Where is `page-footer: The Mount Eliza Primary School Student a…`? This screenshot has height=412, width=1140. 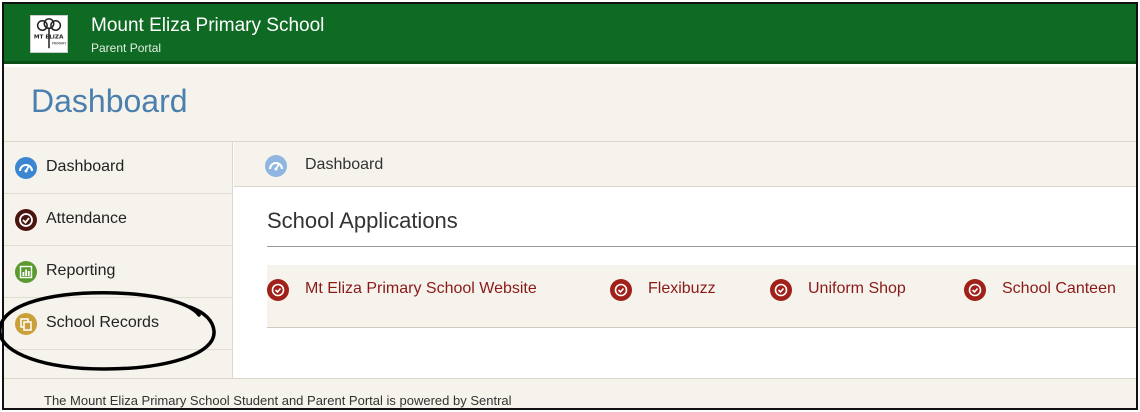
page-footer: The Mount Eliza Primary School Student a… is located at coordinates (570, 393).